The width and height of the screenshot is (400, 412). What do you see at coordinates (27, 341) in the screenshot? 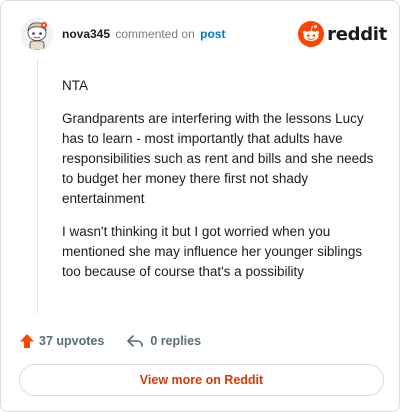
I see `upvote-arrow-icon` at bounding box center [27, 341].